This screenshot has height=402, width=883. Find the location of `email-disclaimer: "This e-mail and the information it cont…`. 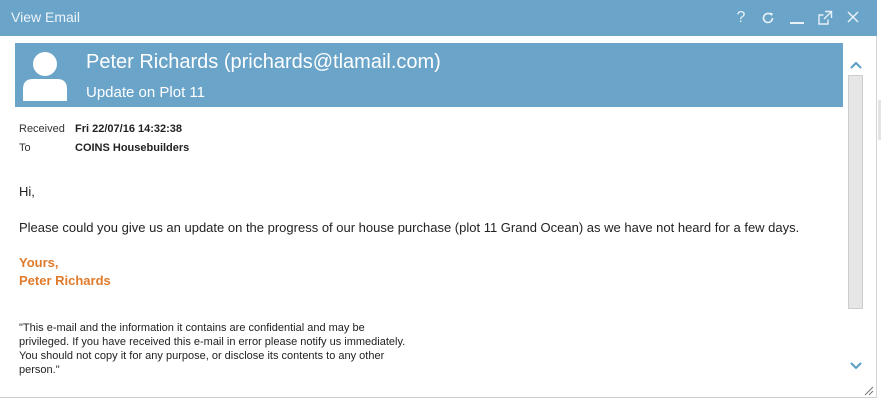

email-disclaimer: "This e-mail and the information it cont… is located at coordinates (212, 349).